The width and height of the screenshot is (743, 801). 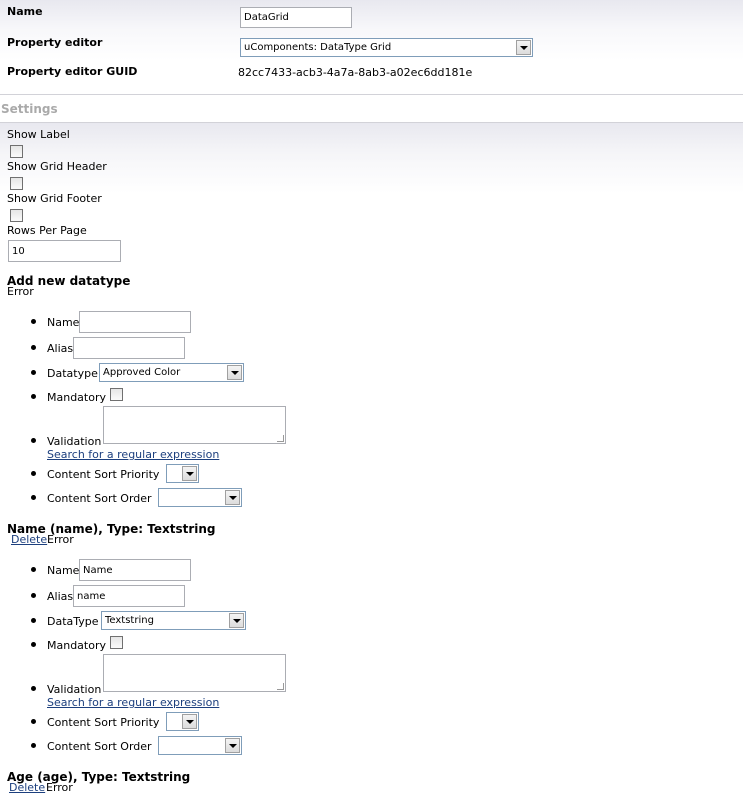 I want to click on column-sort-priority-label: Content Sort Priority, so click(x=103, y=722).